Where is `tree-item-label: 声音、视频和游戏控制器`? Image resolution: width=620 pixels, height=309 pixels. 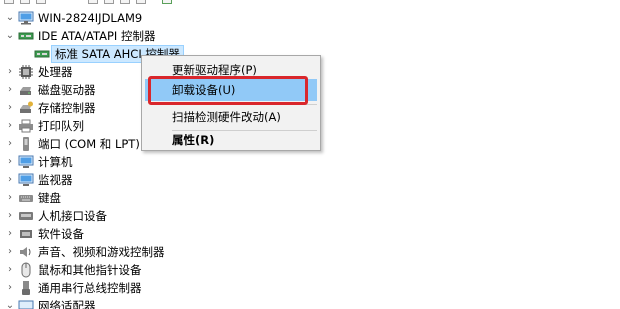 tree-item-label: 声音、视频和游戏控制器 is located at coordinates (101, 252).